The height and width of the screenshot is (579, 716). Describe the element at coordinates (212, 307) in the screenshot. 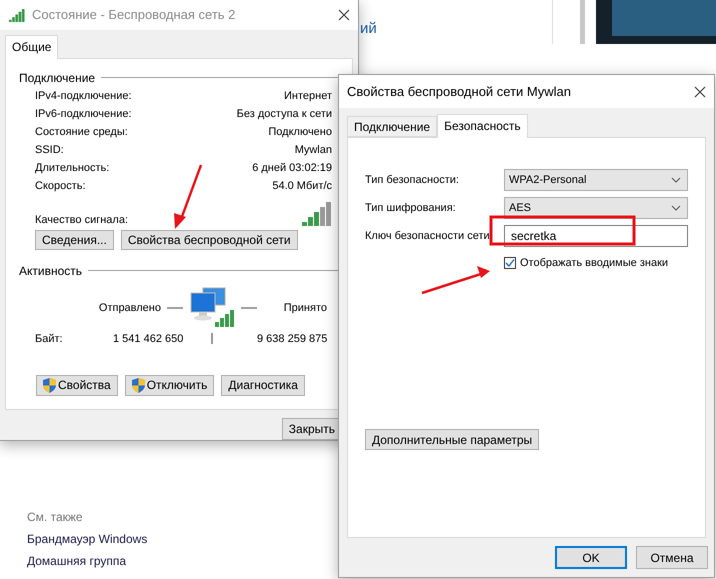

I see `computers-icon` at that location.